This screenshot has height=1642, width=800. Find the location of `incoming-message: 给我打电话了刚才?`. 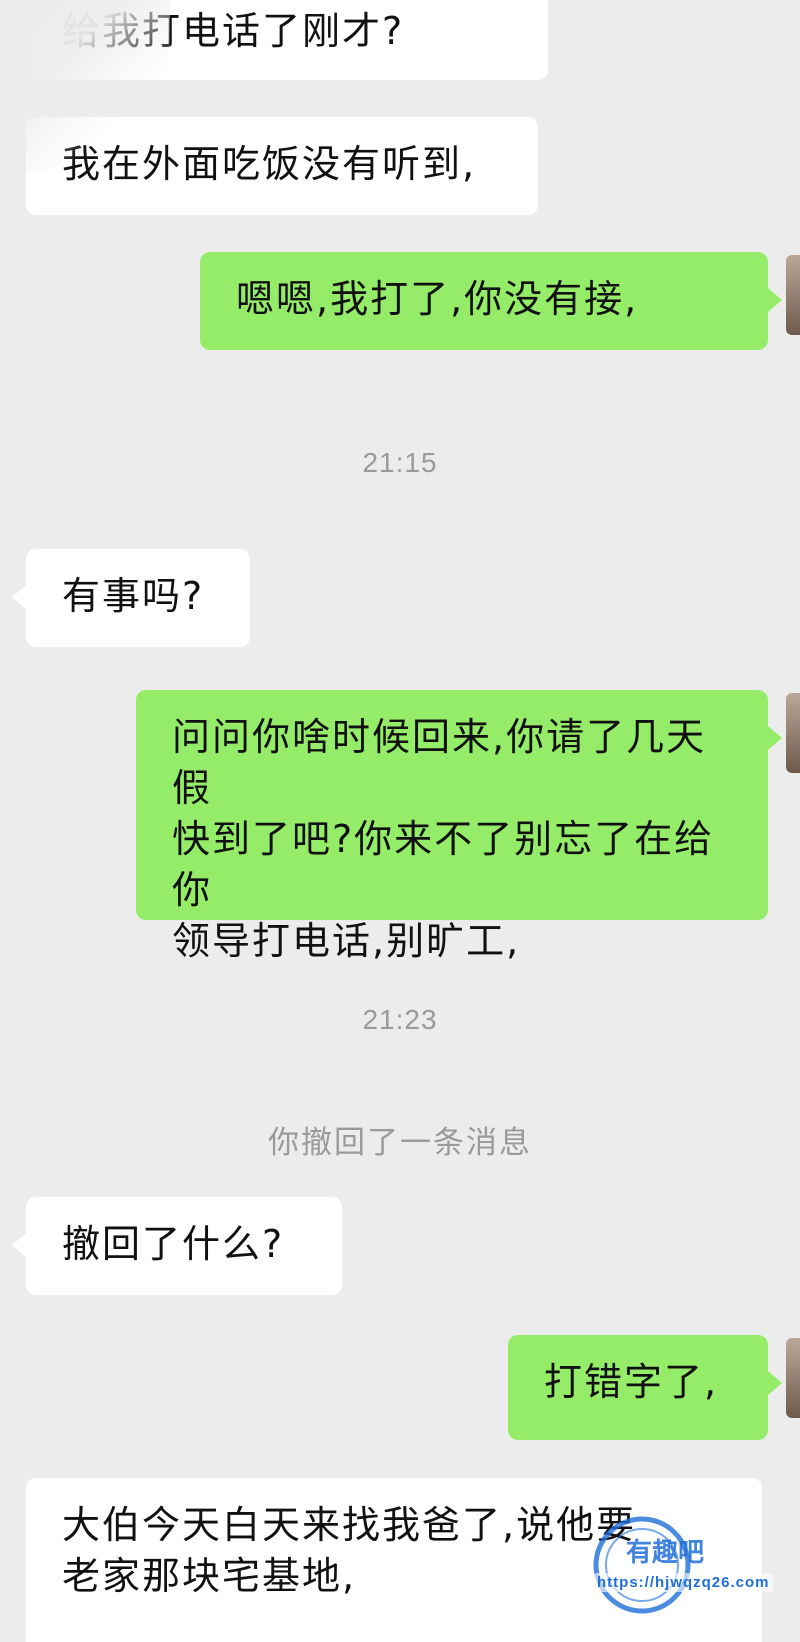

incoming-message: 给我打电话了刚才? is located at coordinates (287, 40).